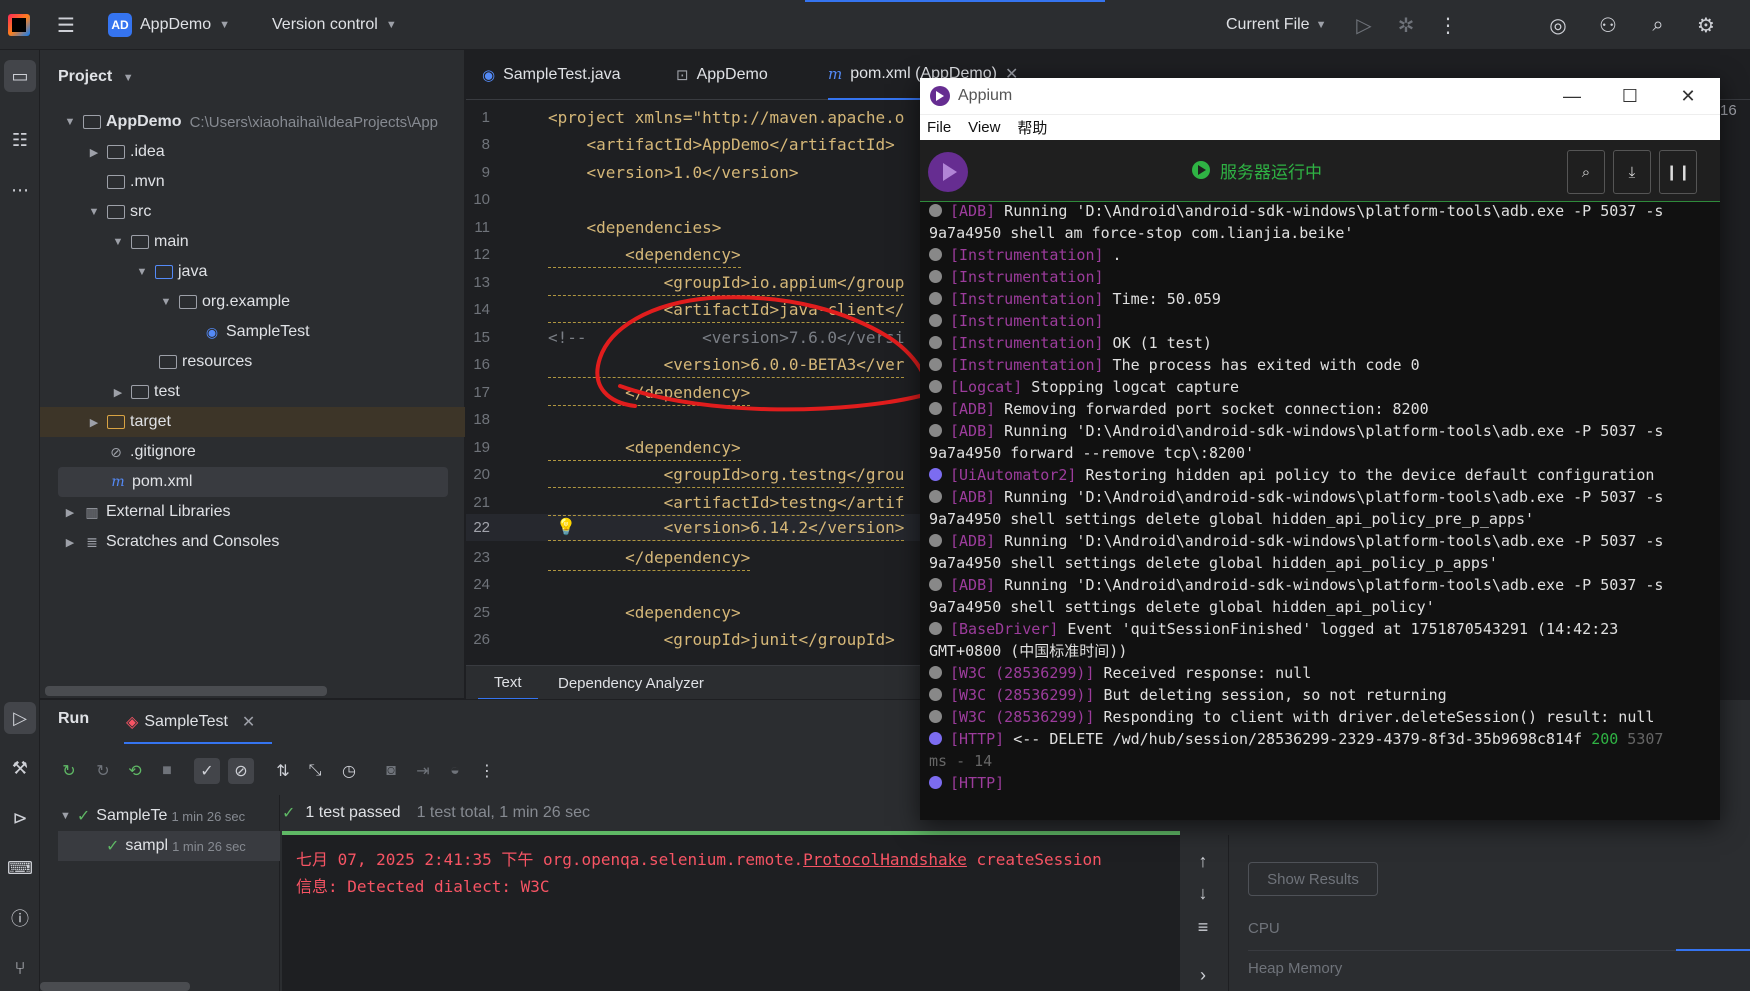 The image size is (1750, 991). What do you see at coordinates (835, 74) in the screenshot?
I see `maven-file-icon: m` at bounding box center [835, 74].